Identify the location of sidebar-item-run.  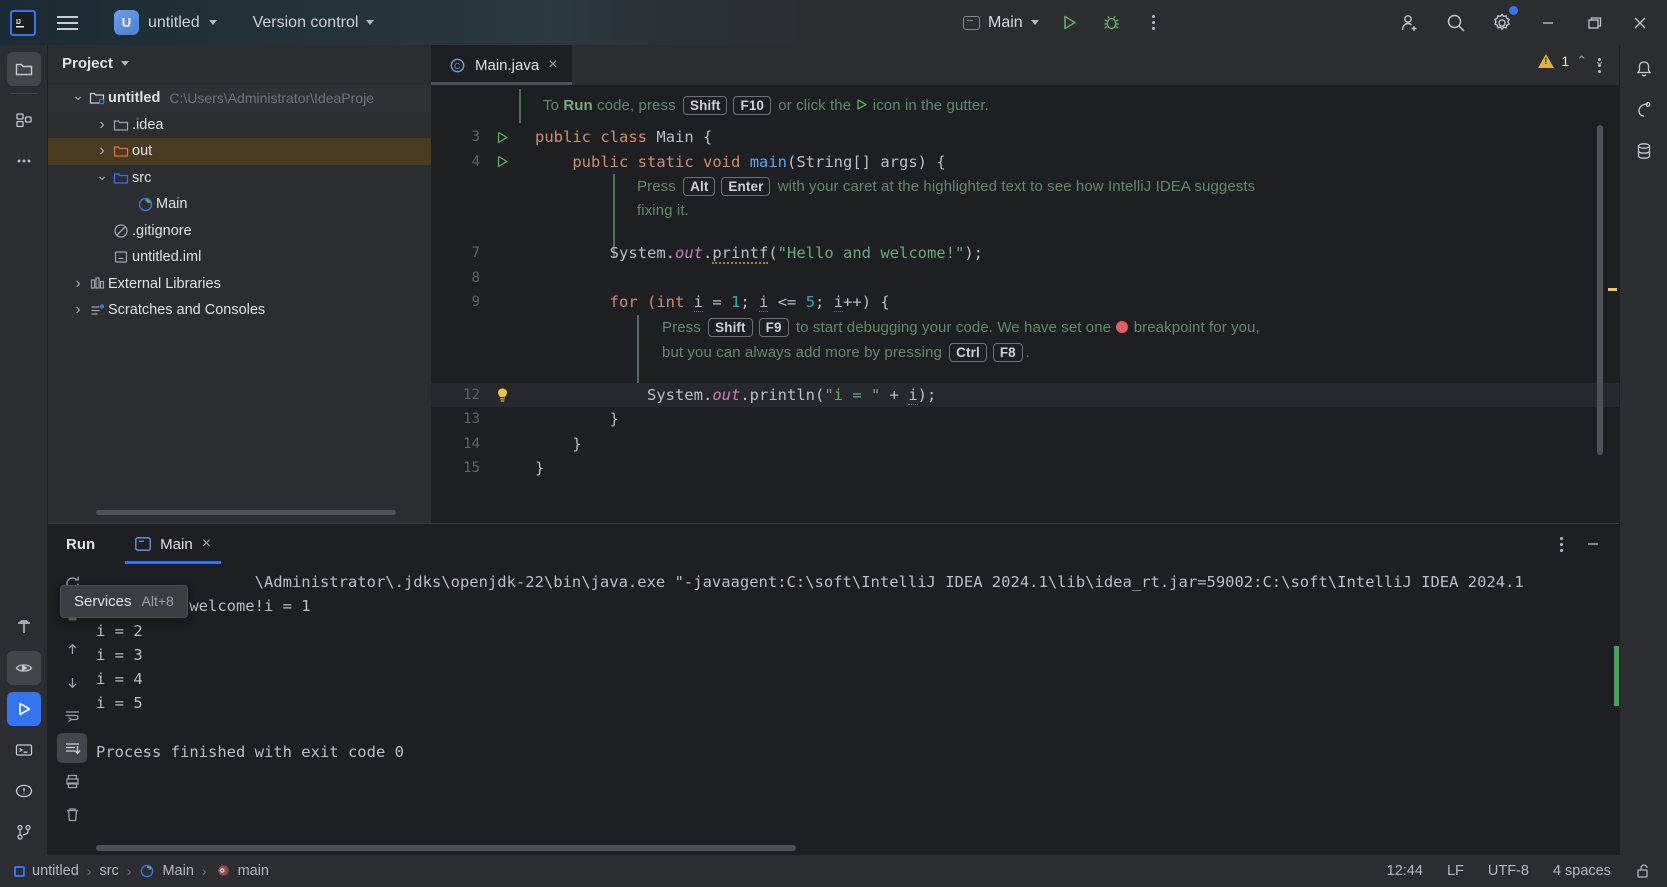
(23, 709).